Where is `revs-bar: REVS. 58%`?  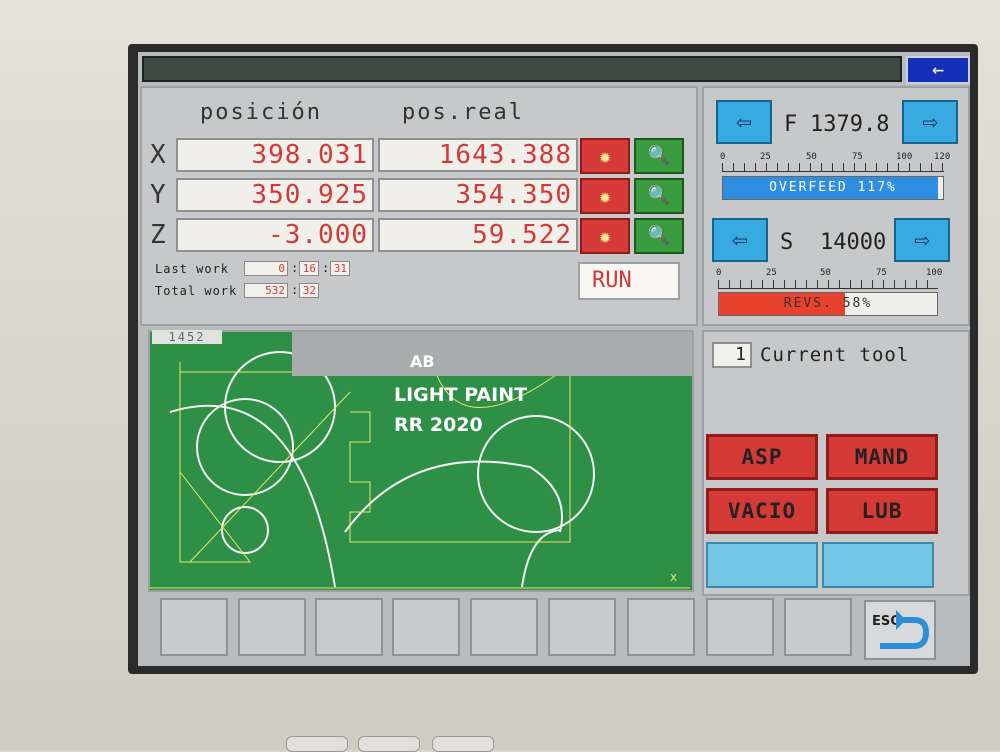
revs-bar: REVS. 58% is located at coordinates (828, 304).